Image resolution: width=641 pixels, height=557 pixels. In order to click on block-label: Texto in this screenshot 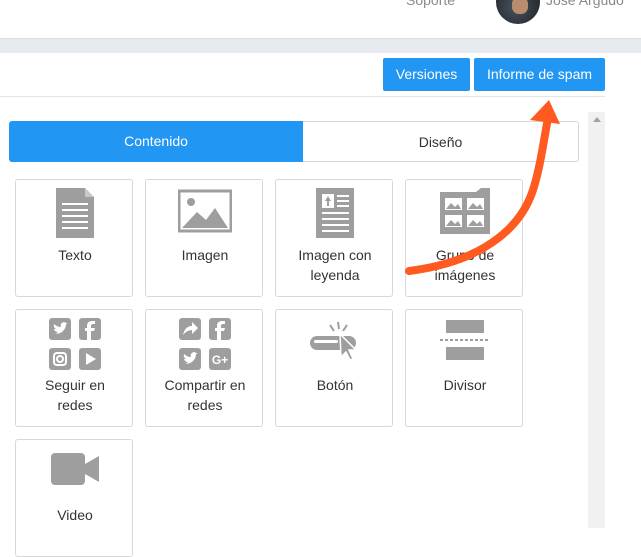, I will do `click(75, 255)`.